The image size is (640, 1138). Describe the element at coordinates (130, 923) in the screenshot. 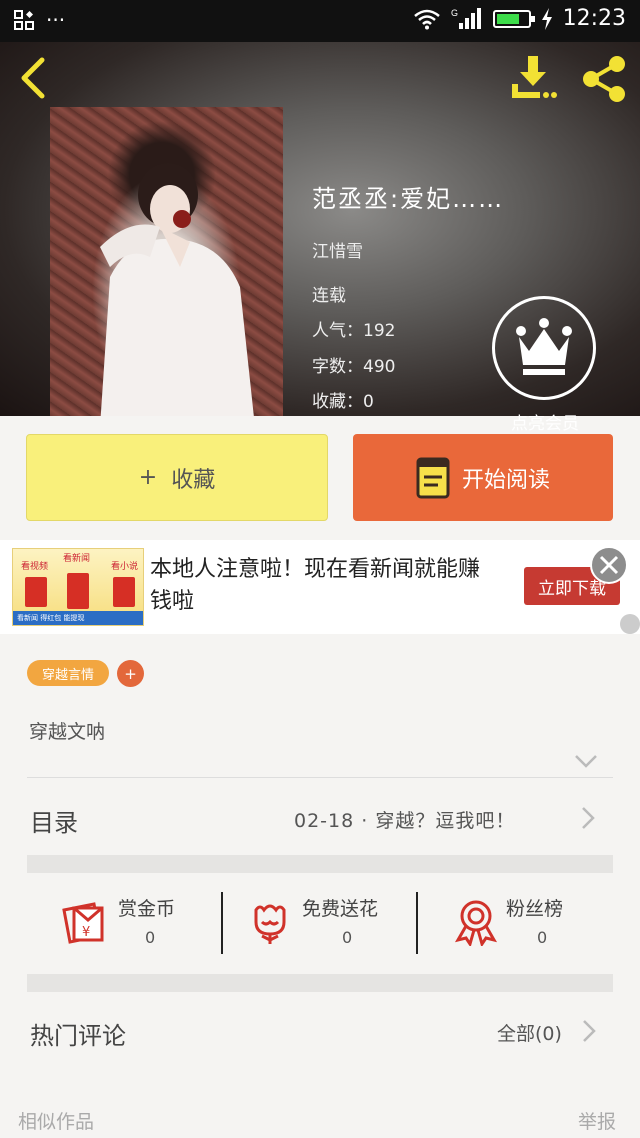

I see `reward-coins: ¥ 赏金币 0` at that location.